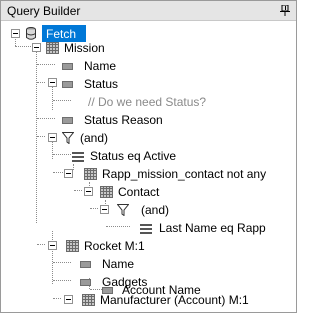 Image resolution: width=320 pixels, height=313 pixels. I want to click on node-label: Account Name, so click(161, 290).